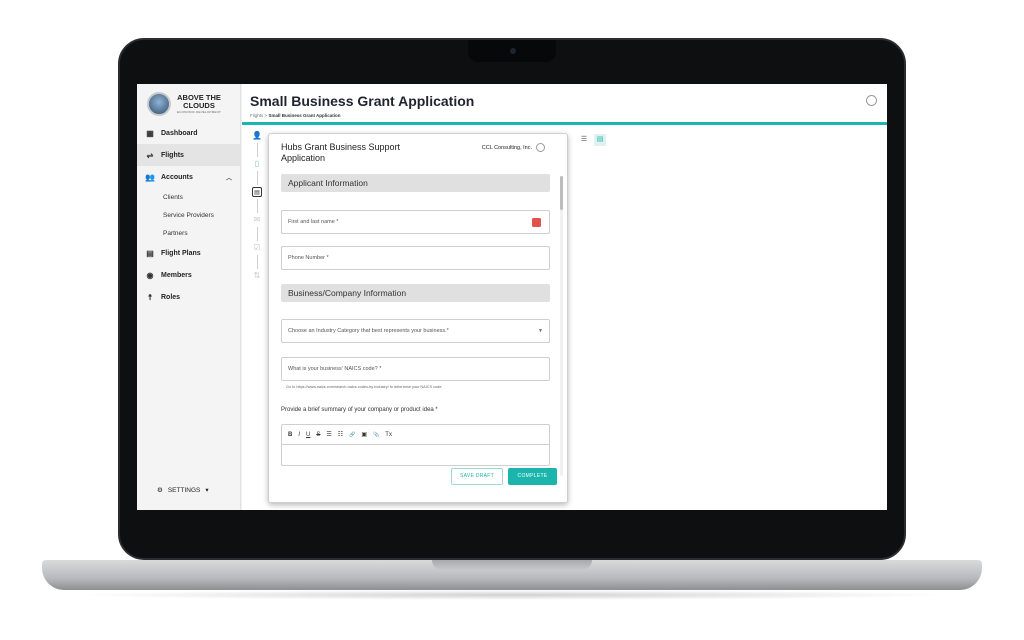 This screenshot has width=1024, height=640. I want to click on sidebar-item-flights: ⇌ Flights, so click(188, 155).